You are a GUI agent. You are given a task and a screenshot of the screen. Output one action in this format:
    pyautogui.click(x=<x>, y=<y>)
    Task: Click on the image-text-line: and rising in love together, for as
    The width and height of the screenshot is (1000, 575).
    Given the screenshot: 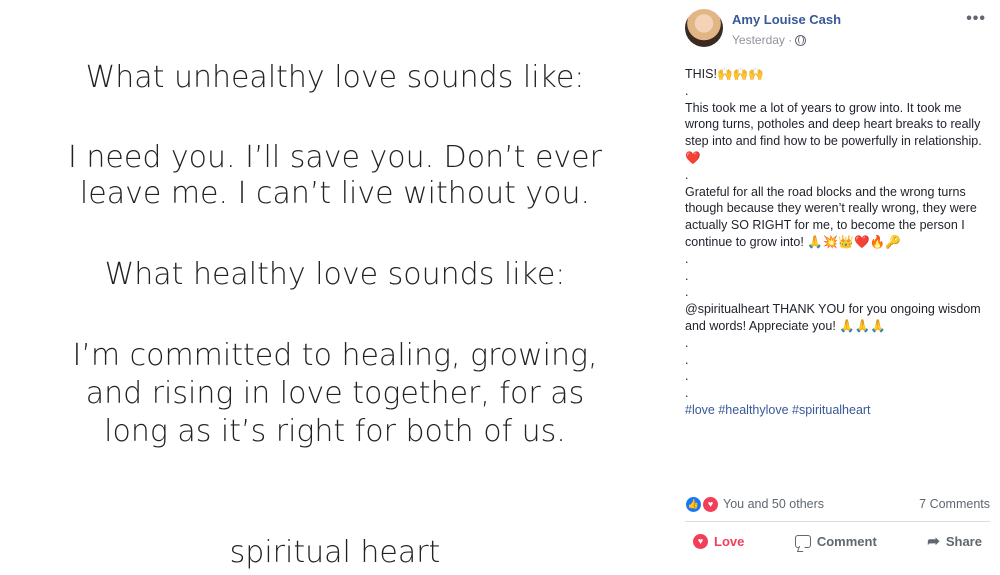 What is the action you would take?
    pyautogui.click(x=335, y=393)
    